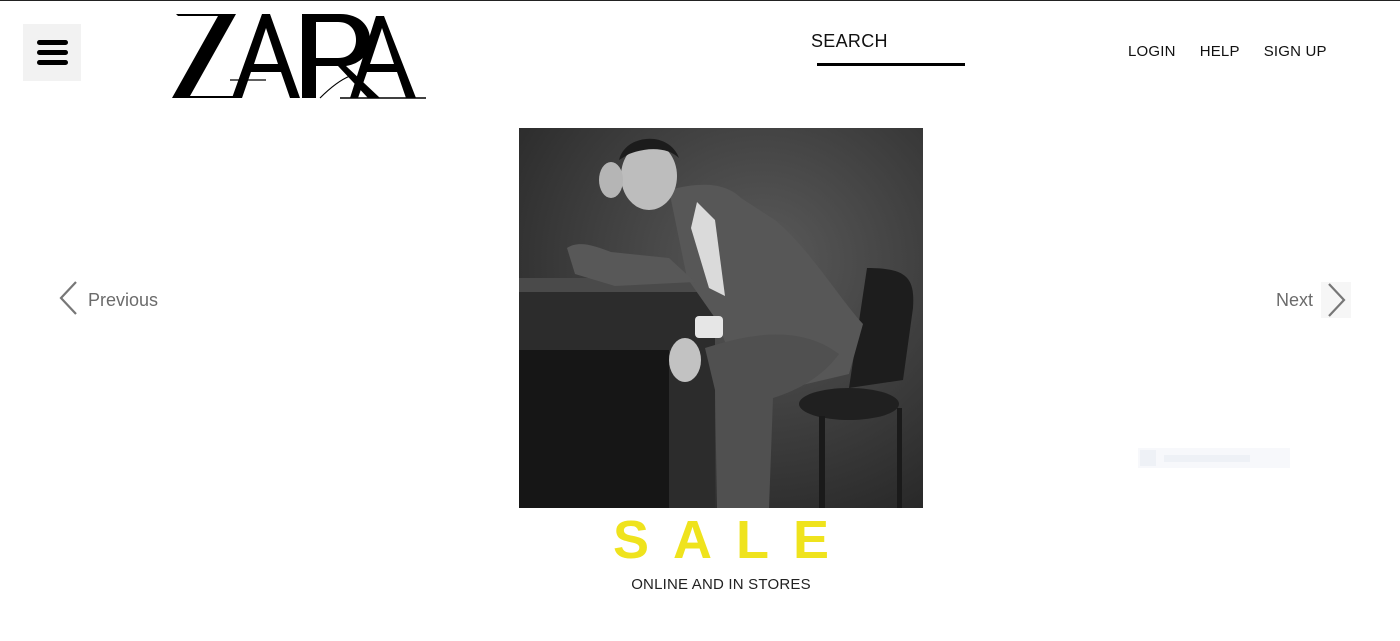 This screenshot has width=1400, height=641. What do you see at coordinates (69, 300) in the screenshot?
I see `chevron-left-icon` at bounding box center [69, 300].